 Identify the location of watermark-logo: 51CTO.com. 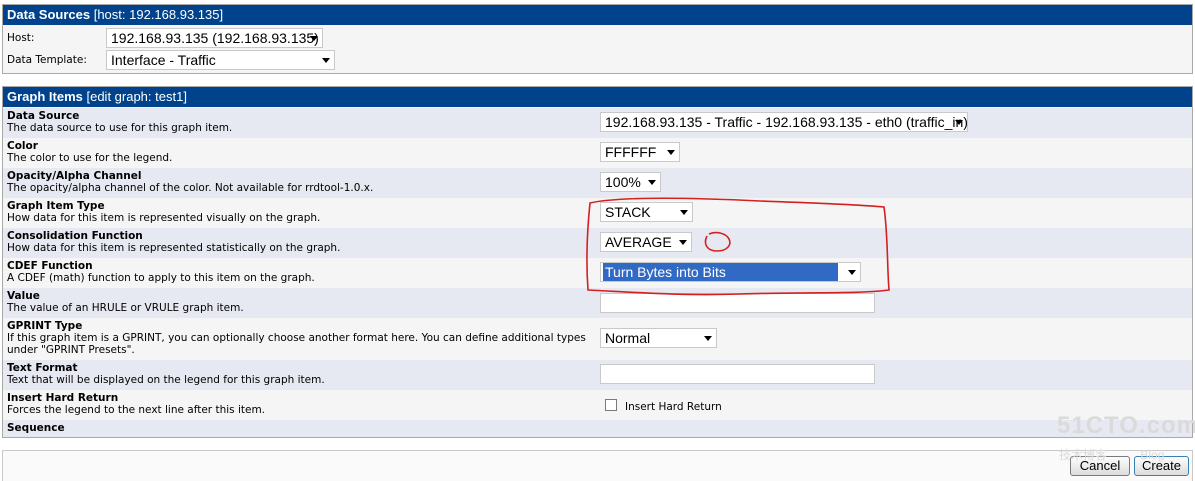
(1126, 426).